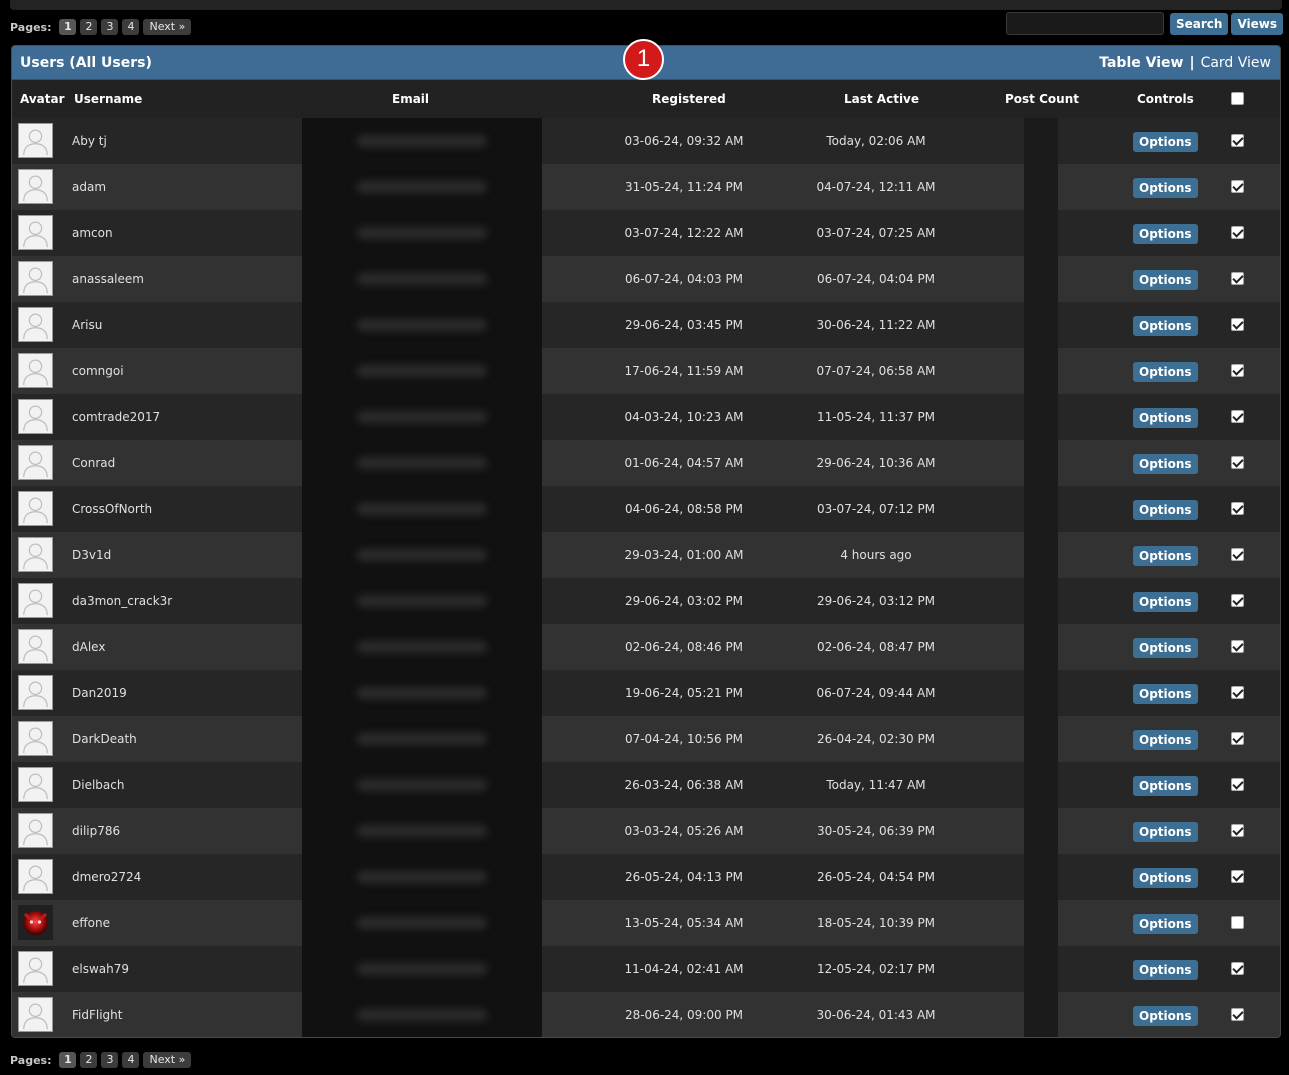  I want to click on username-link: dilip786, so click(96, 831).